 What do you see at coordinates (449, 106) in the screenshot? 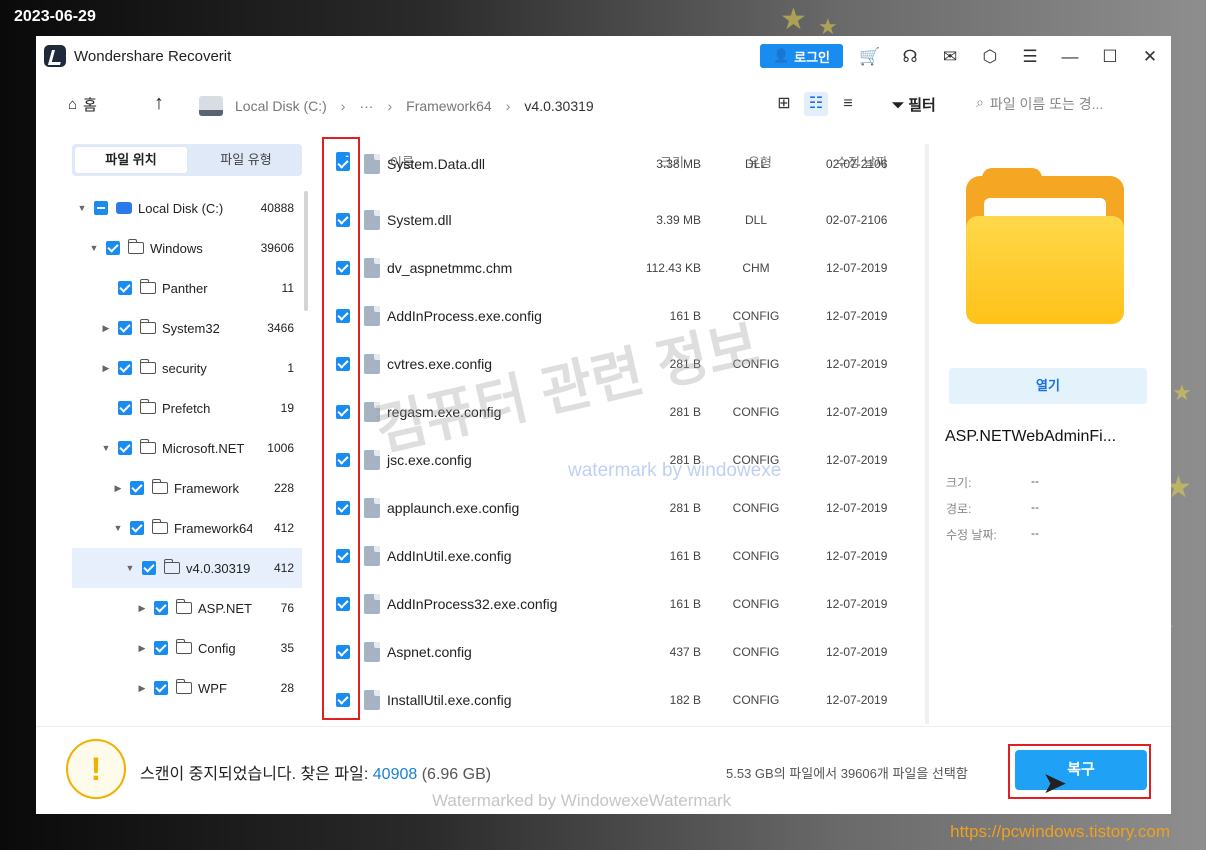
I see `crumb-framework64: Framework64` at bounding box center [449, 106].